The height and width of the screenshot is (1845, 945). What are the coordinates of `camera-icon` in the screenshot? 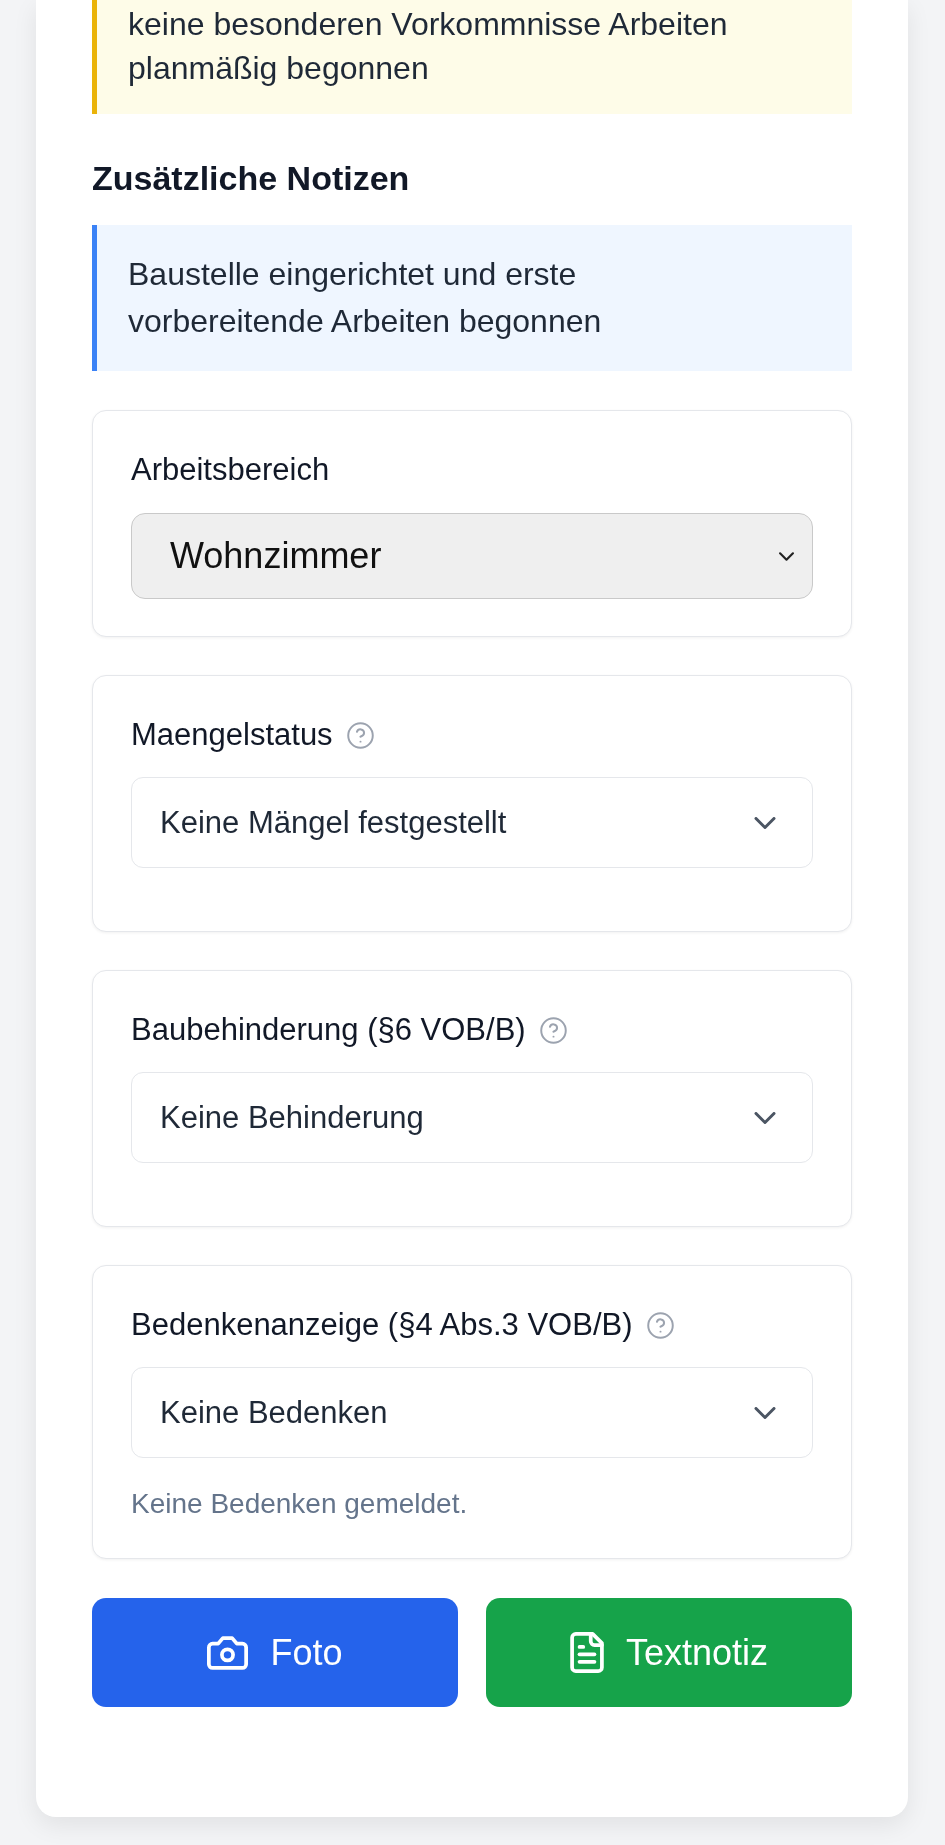 It's located at (228, 1652).